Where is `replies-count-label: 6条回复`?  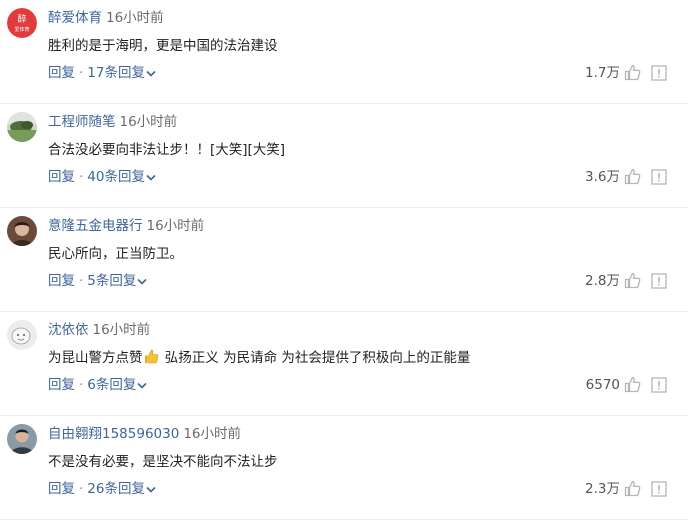
replies-count-label: 6条回复 is located at coordinates (112, 385).